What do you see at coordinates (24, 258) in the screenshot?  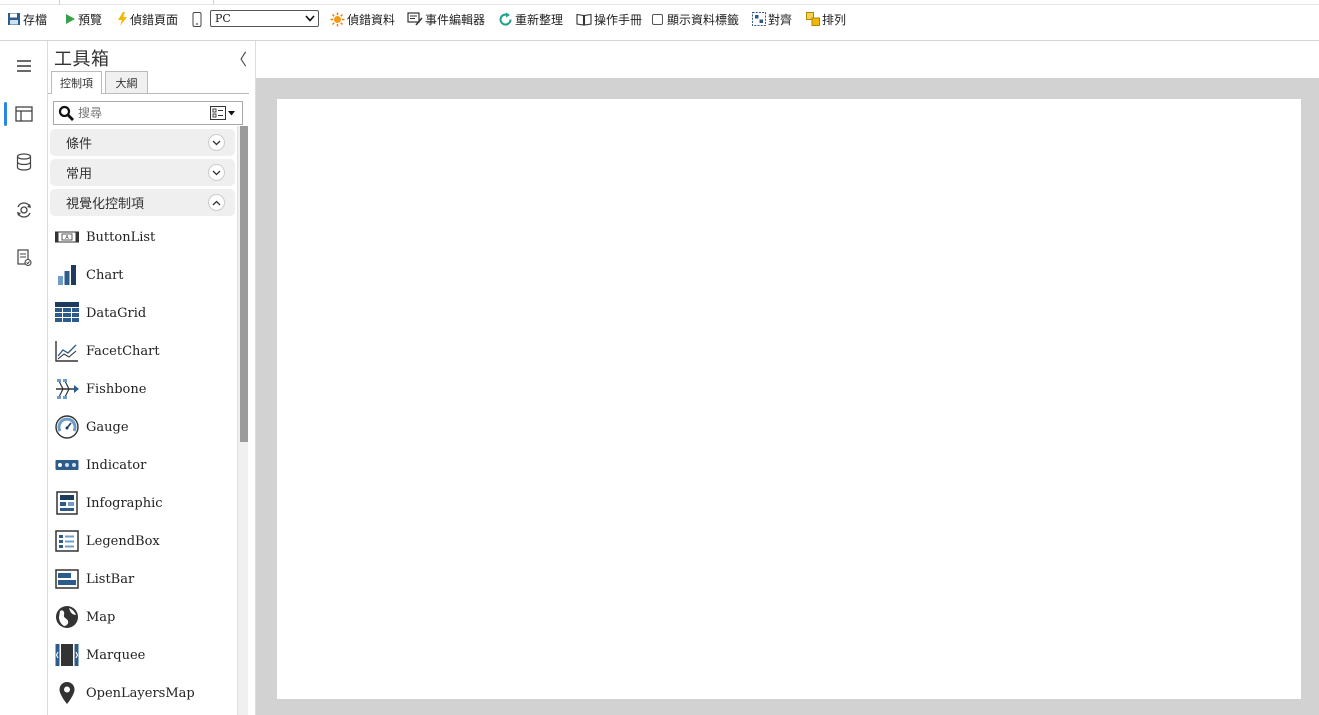 I see `report-check-icon` at bounding box center [24, 258].